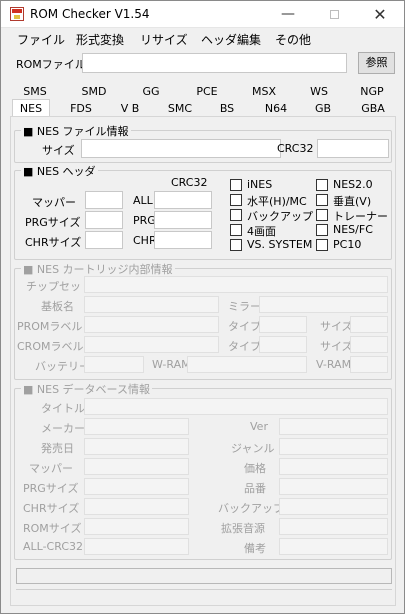 Image resolution: width=405 pixels, height=614 pixels. Describe the element at coordinates (231, 39) in the screenshot. I see `menu-header-edit: ヘッダ編集` at that location.